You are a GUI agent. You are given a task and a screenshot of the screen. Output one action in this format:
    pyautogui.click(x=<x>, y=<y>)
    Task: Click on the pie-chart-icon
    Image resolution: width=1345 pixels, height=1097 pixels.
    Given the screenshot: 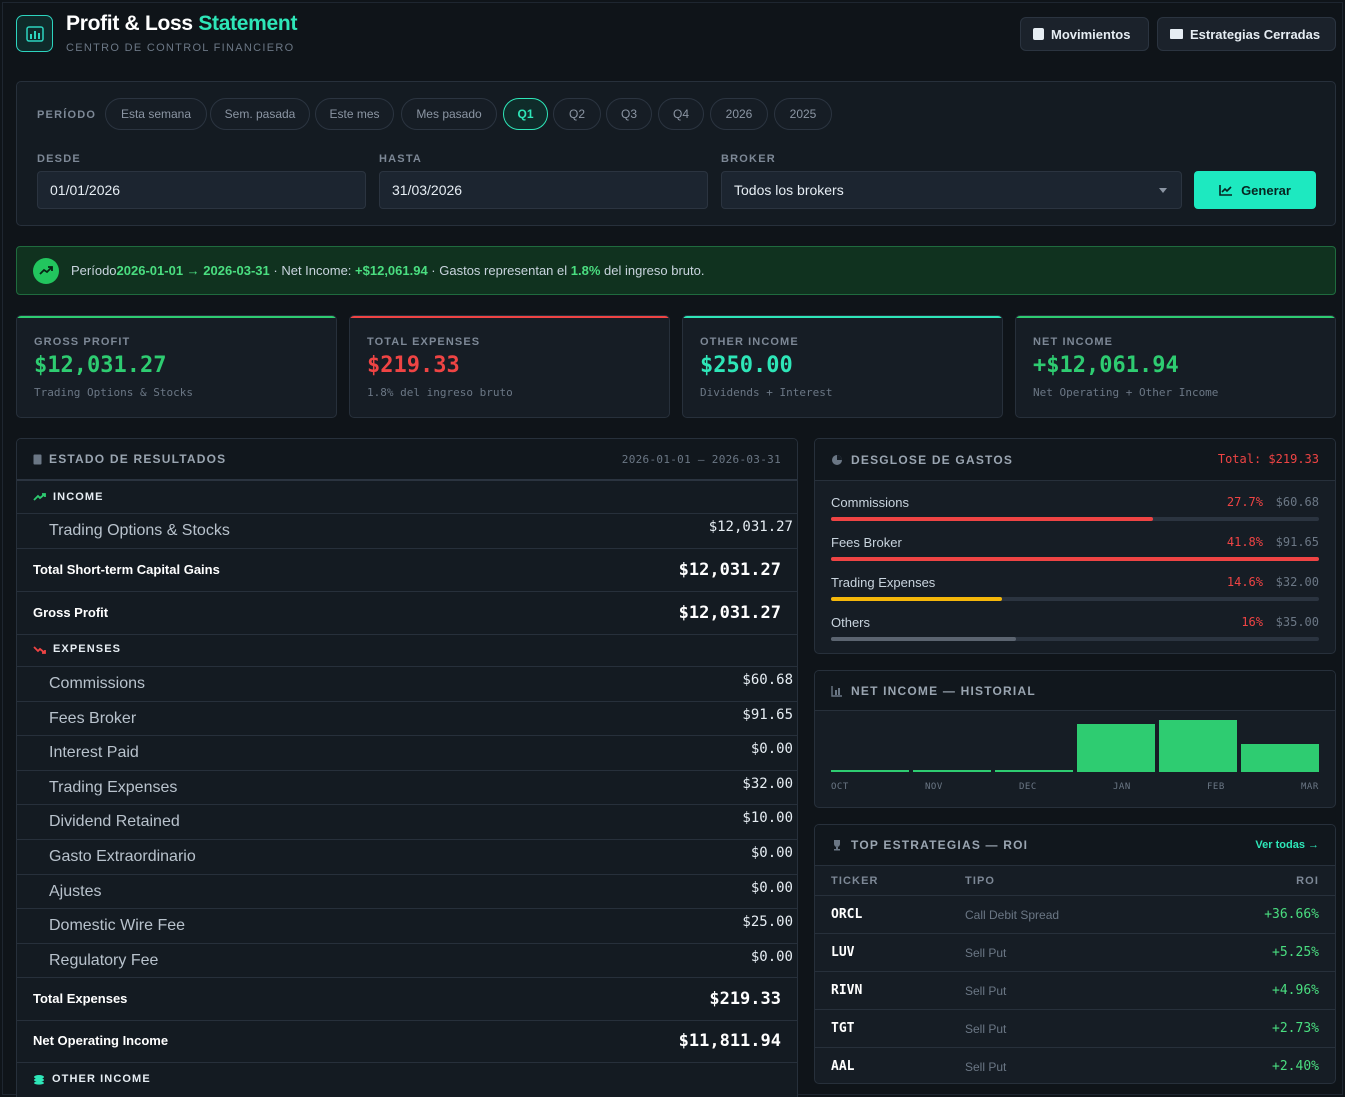 What is the action you would take?
    pyautogui.click(x=837, y=460)
    